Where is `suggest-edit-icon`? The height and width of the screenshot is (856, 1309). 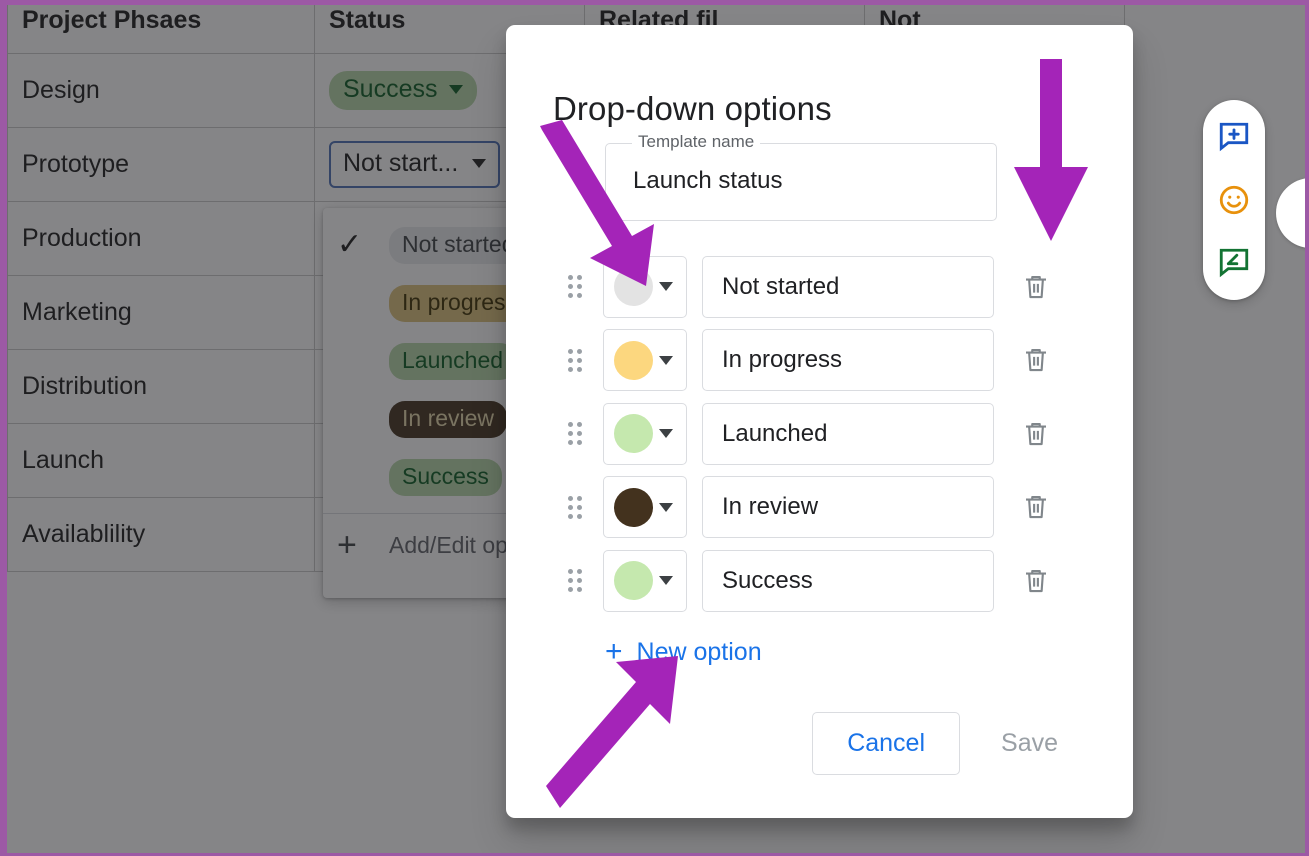 suggest-edit-icon is located at coordinates (1234, 263).